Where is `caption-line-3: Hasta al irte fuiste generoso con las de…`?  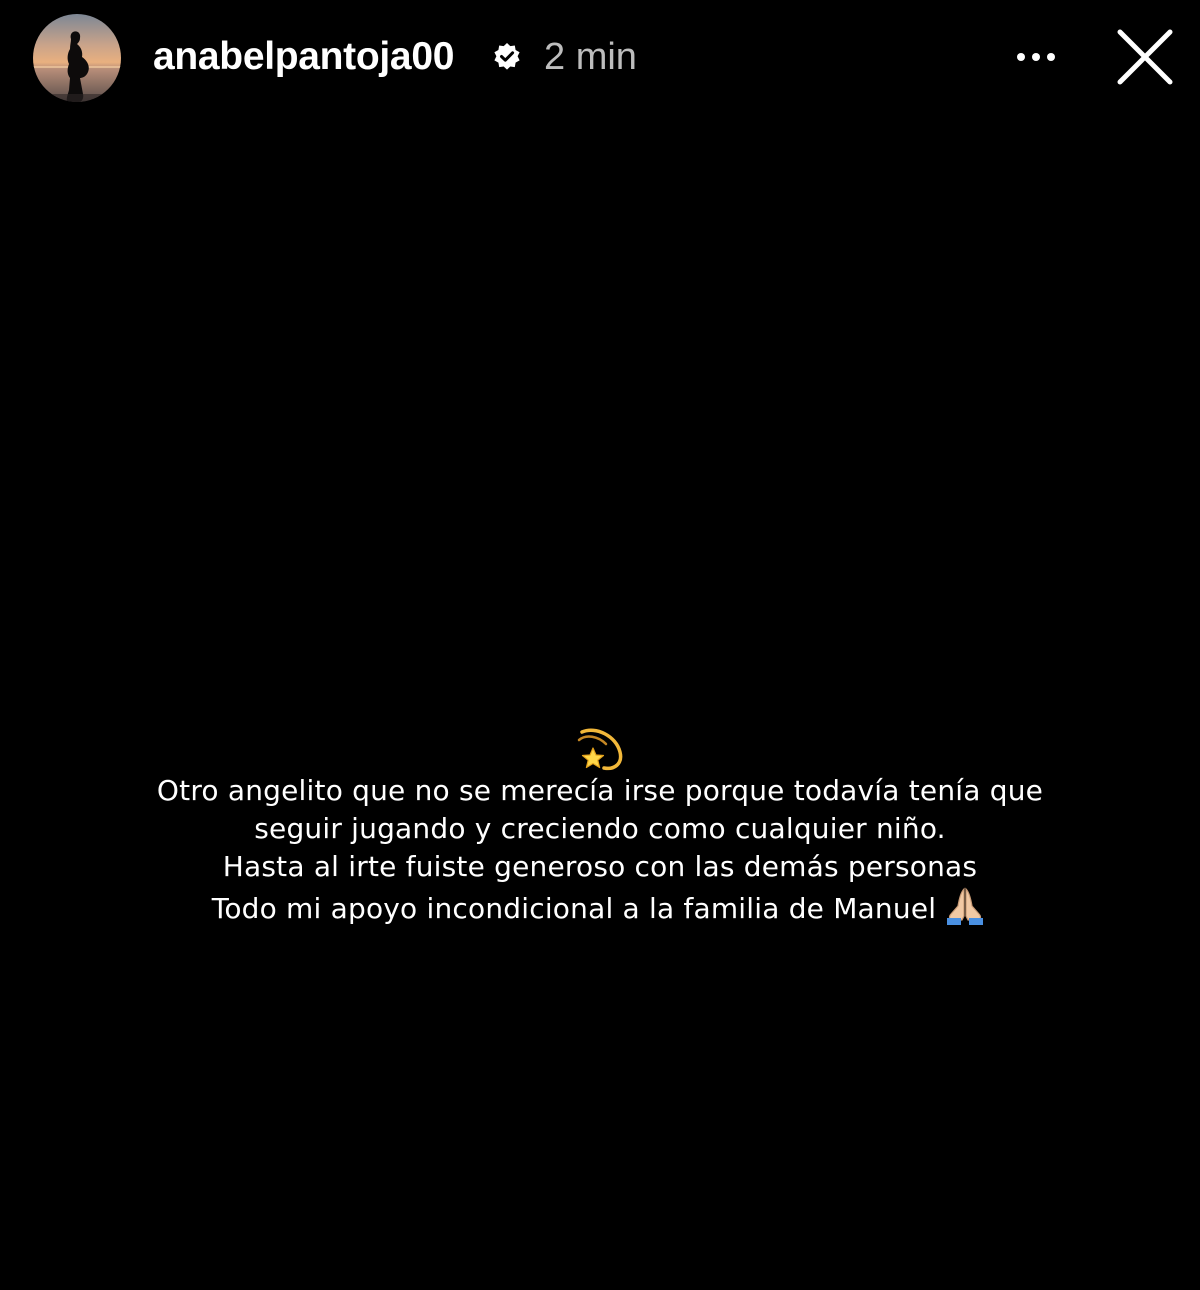
caption-line-3: Hasta al irte fuiste generoso con las de… is located at coordinates (600, 867).